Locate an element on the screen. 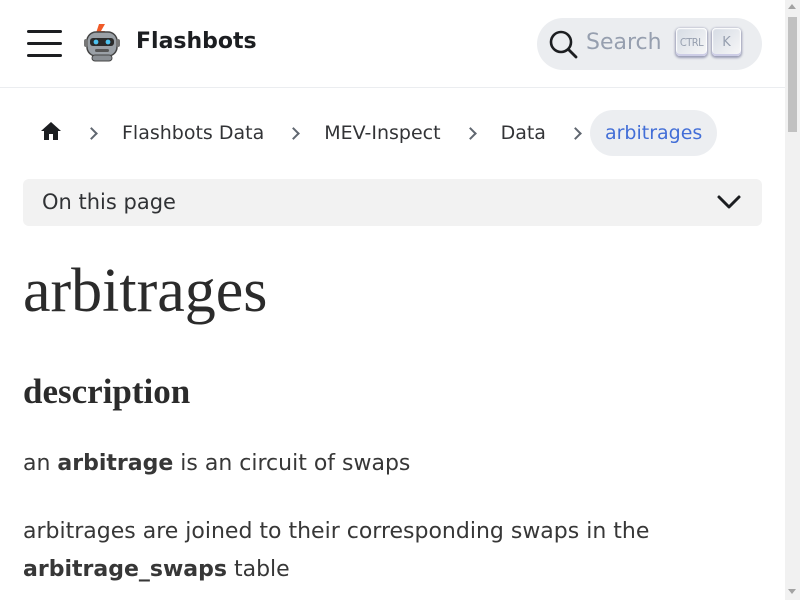 This screenshot has height=600, width=800. breadcrumb-flashbots-data: Flashbots Data is located at coordinates (193, 133).